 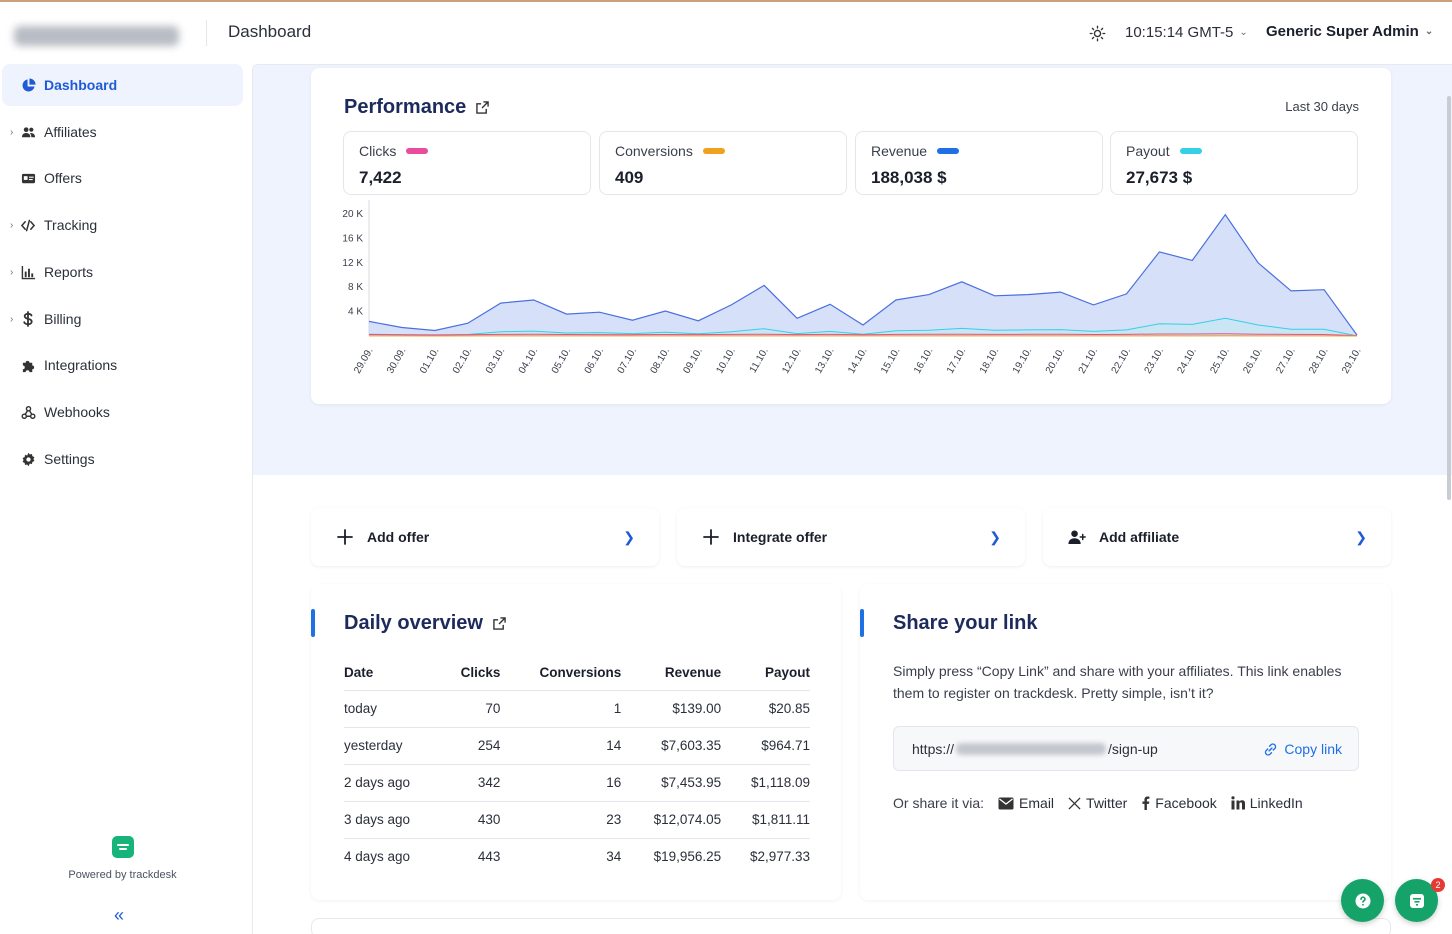 What do you see at coordinates (28, 85) in the screenshot?
I see `pie-chart-icon` at bounding box center [28, 85].